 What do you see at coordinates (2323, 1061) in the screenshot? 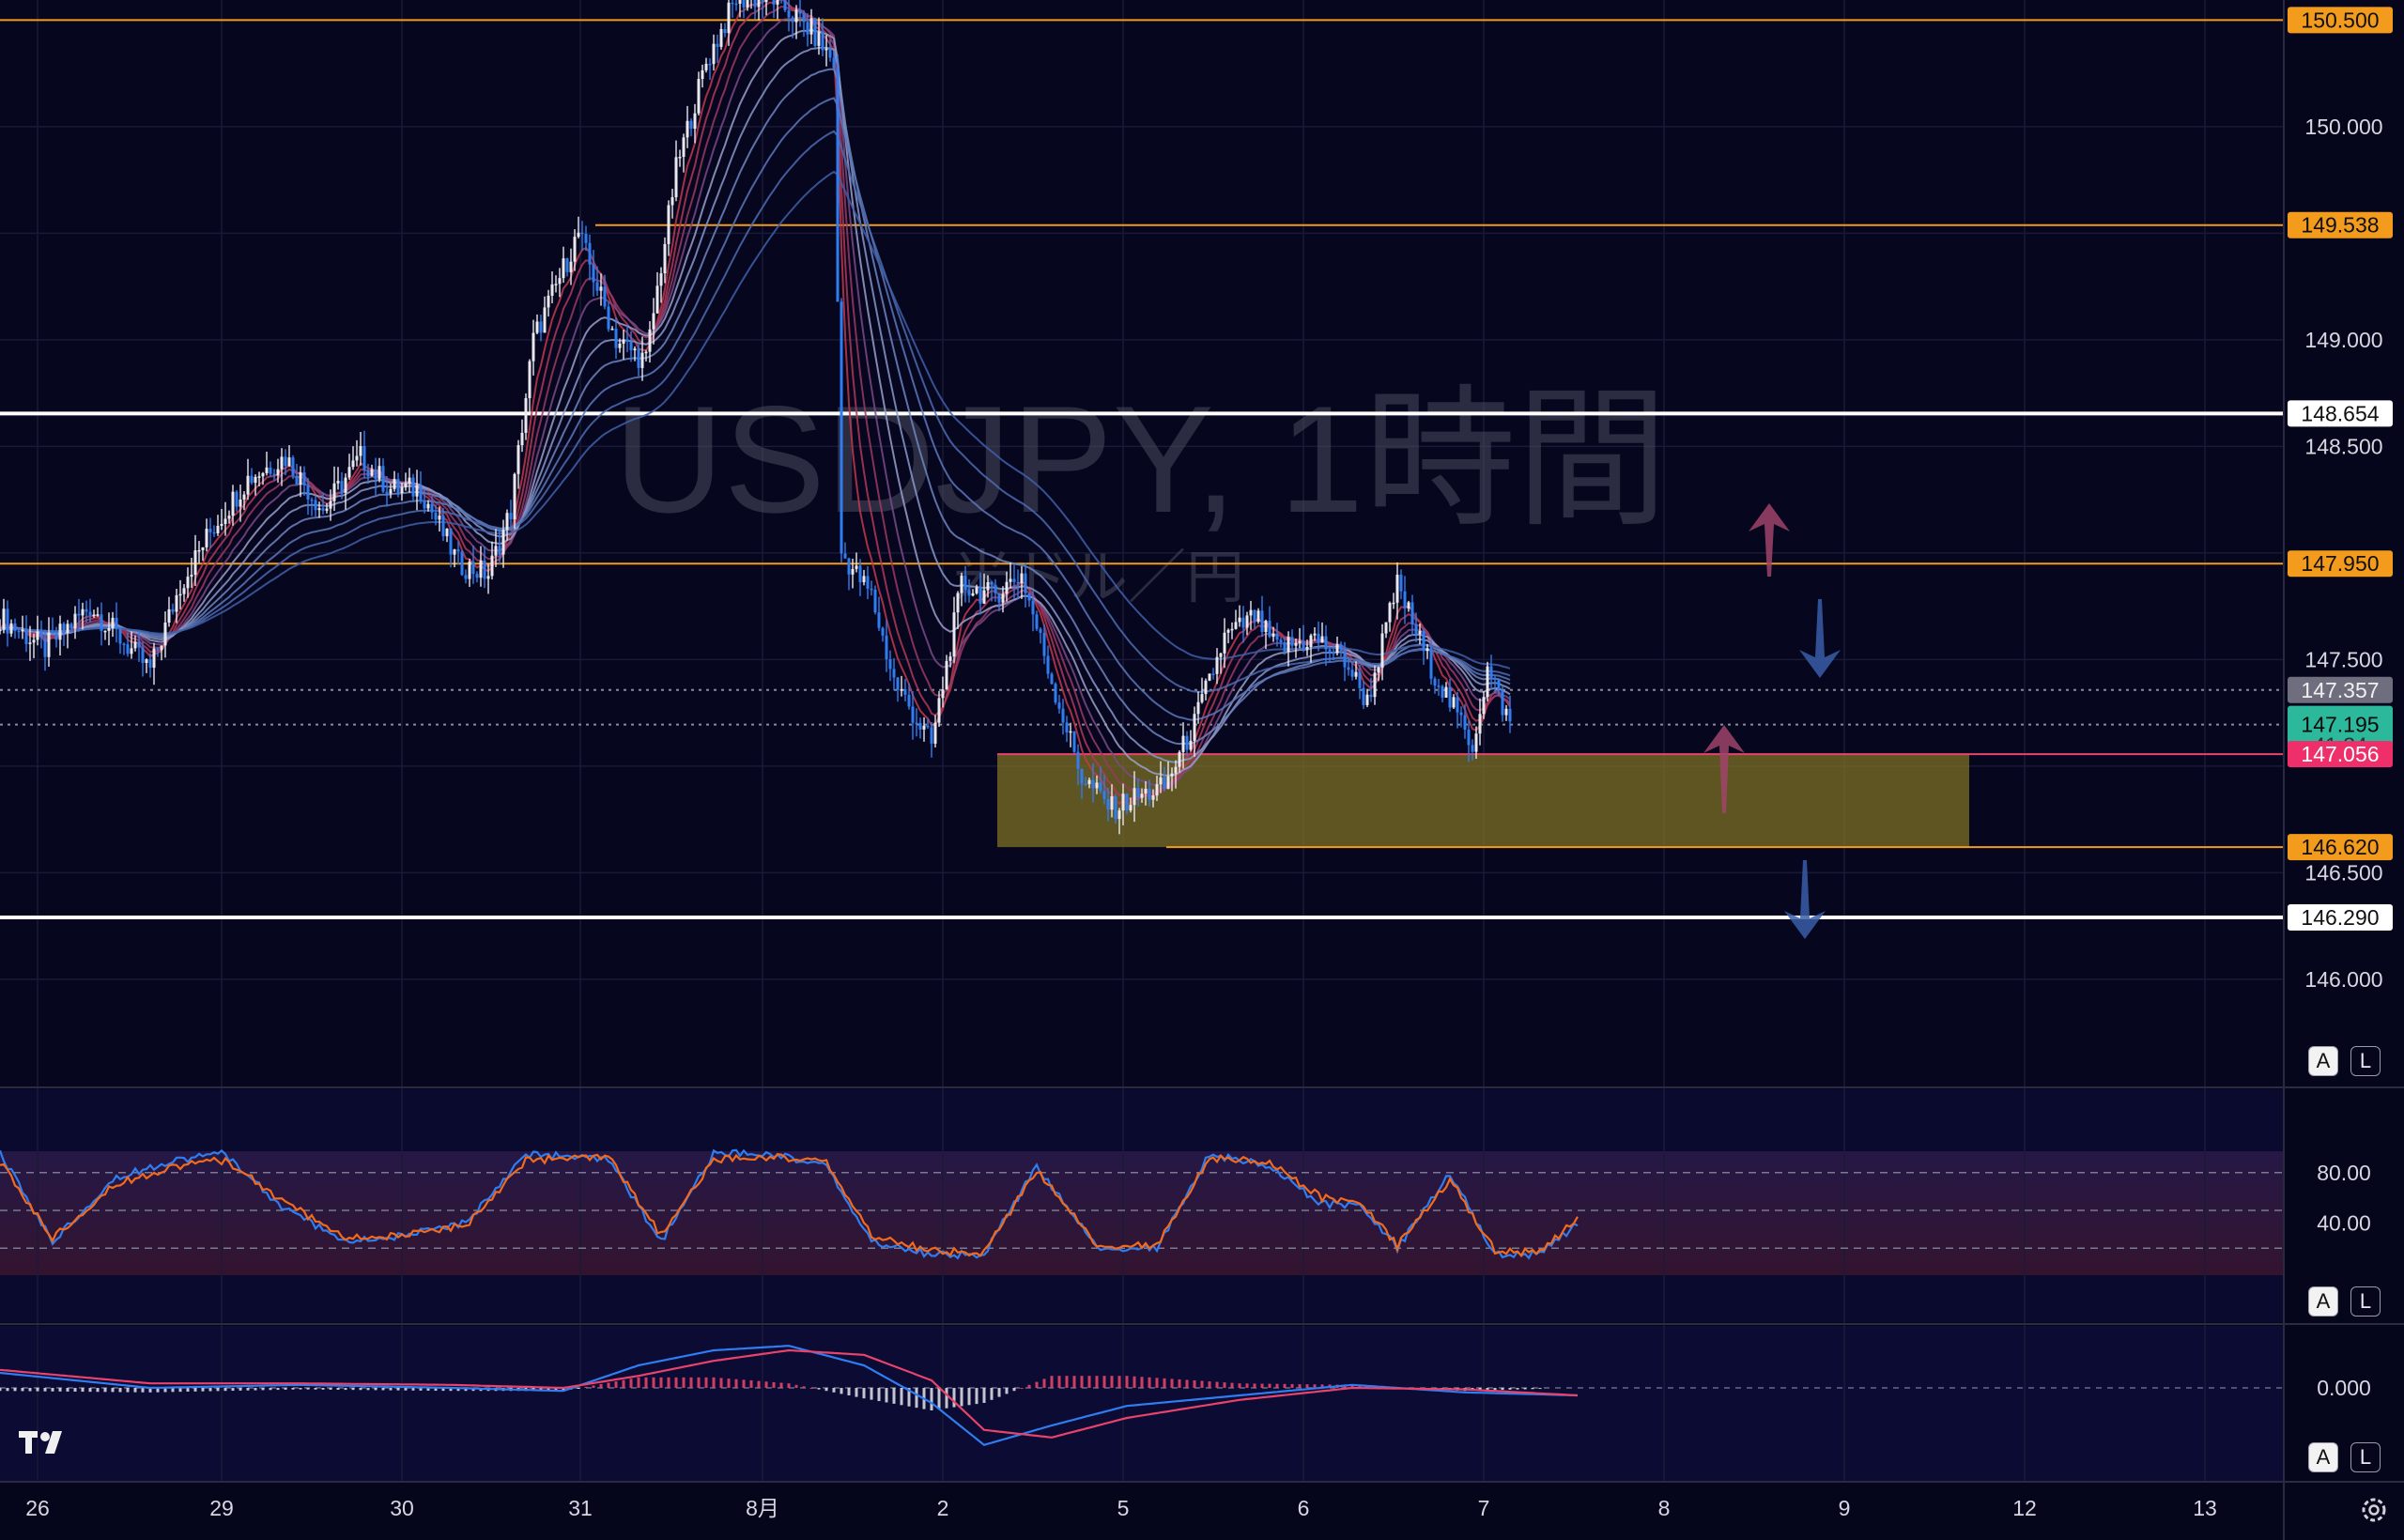
I see `auto-scale-button-price: A` at bounding box center [2323, 1061].